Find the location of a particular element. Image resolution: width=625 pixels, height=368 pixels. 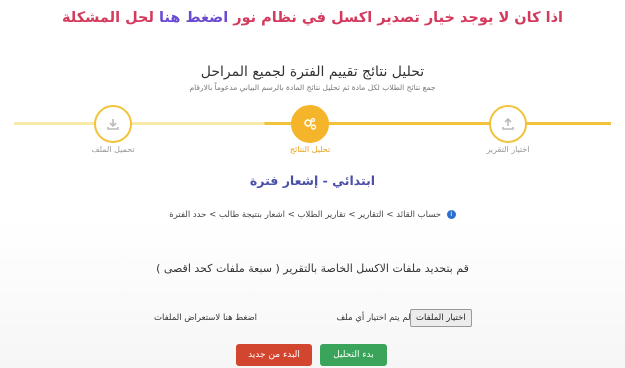

info-icon: i is located at coordinates (451, 214).